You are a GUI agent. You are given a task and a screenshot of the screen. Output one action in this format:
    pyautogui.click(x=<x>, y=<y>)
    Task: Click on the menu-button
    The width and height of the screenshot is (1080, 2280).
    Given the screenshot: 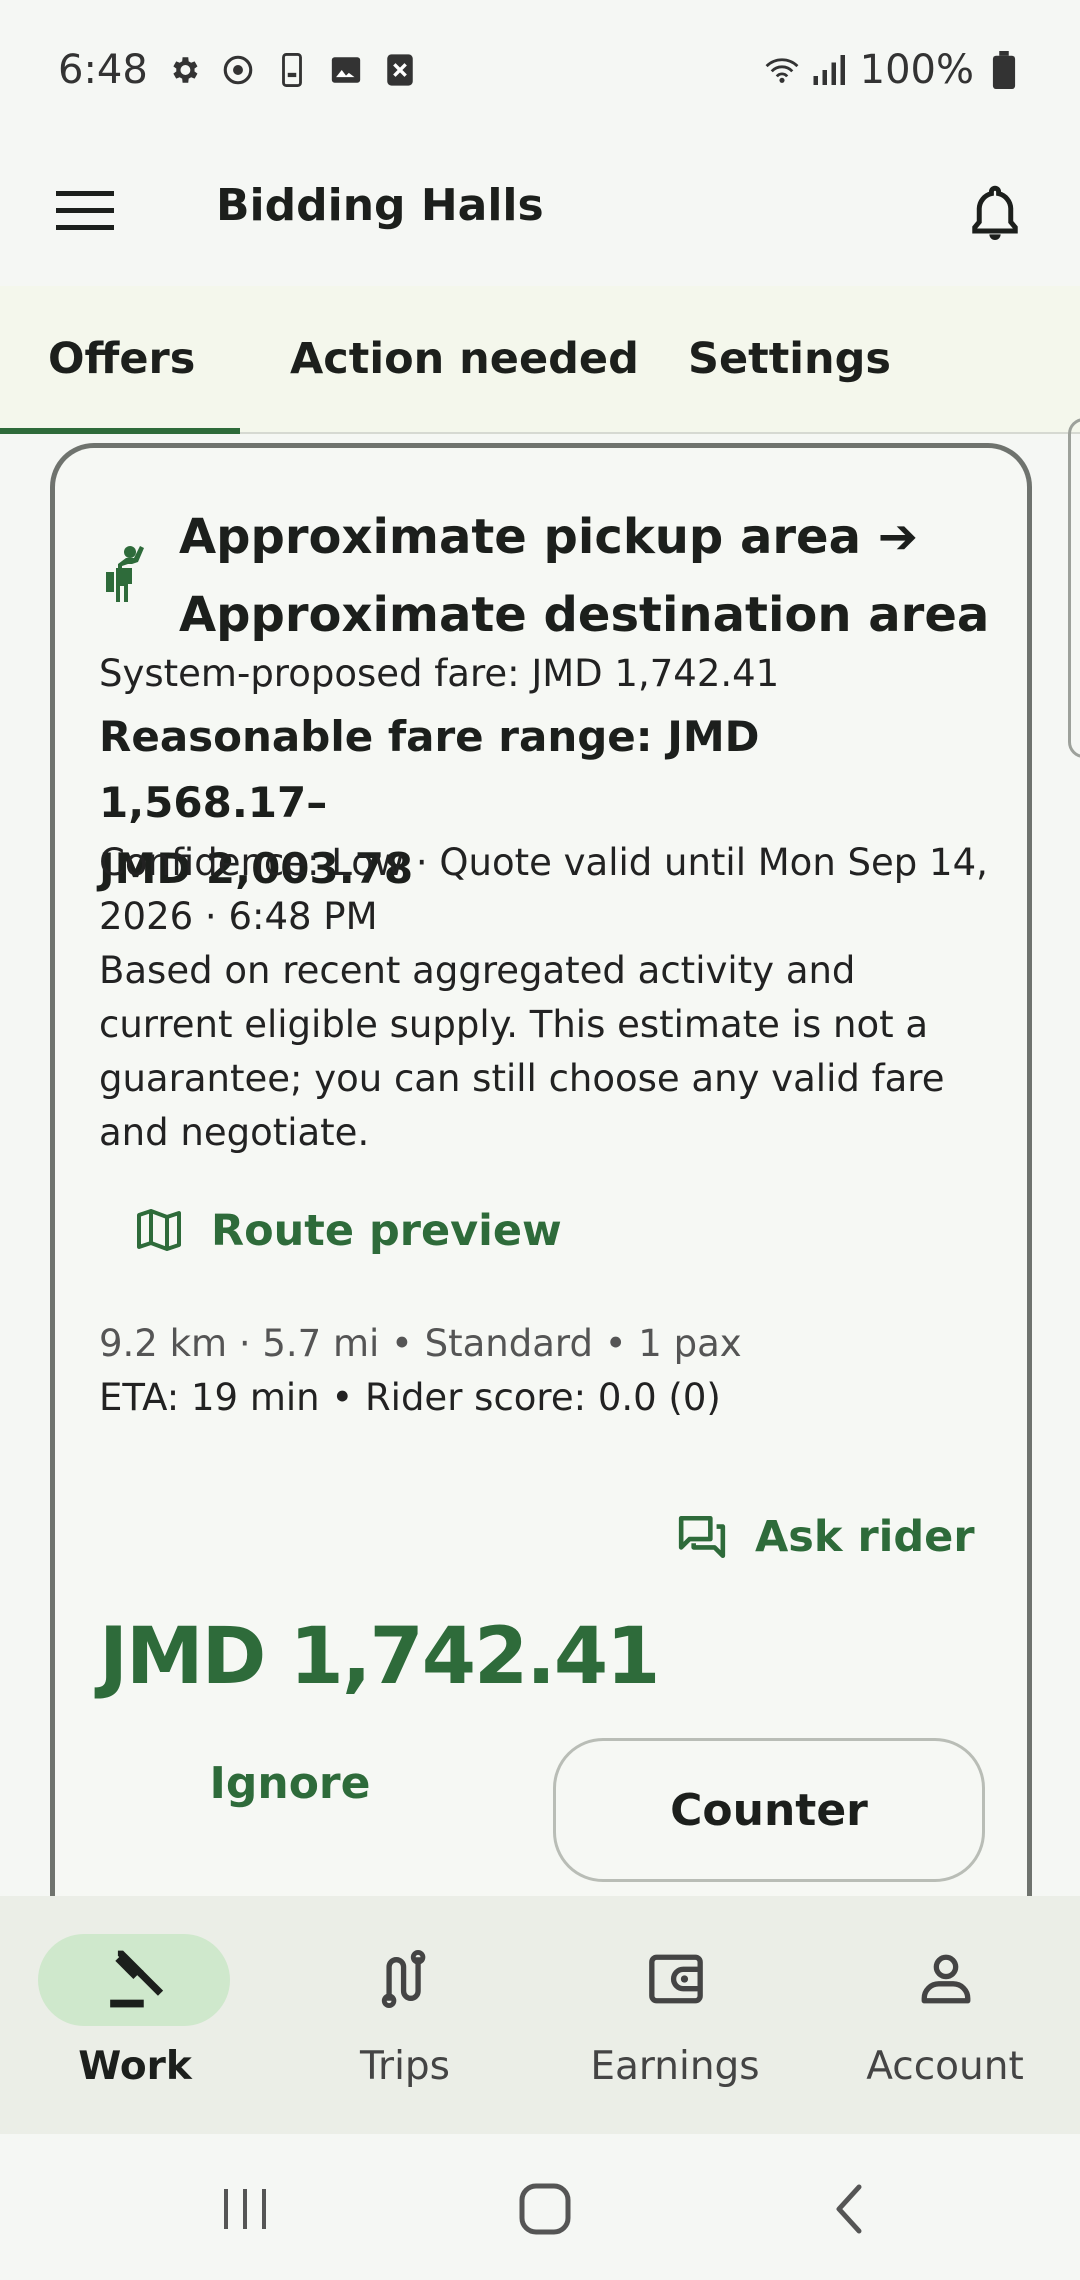 What is the action you would take?
    pyautogui.click(x=85, y=211)
    